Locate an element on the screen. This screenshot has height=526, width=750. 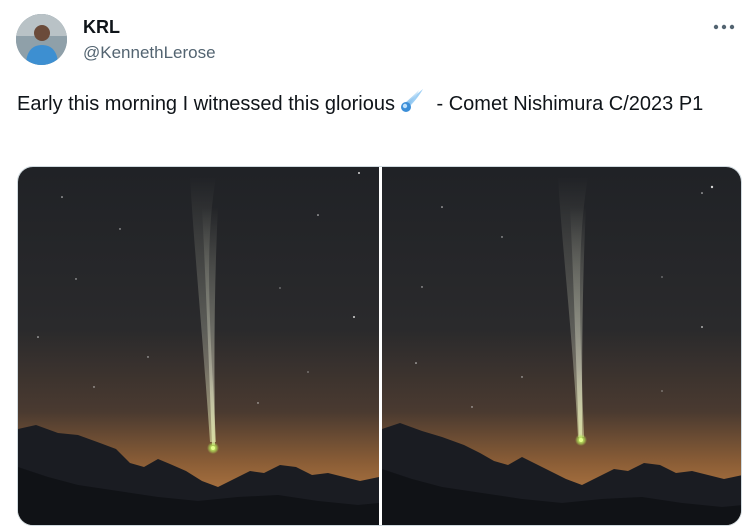
author-handle: @KennethLerose is located at coordinates (149, 53).